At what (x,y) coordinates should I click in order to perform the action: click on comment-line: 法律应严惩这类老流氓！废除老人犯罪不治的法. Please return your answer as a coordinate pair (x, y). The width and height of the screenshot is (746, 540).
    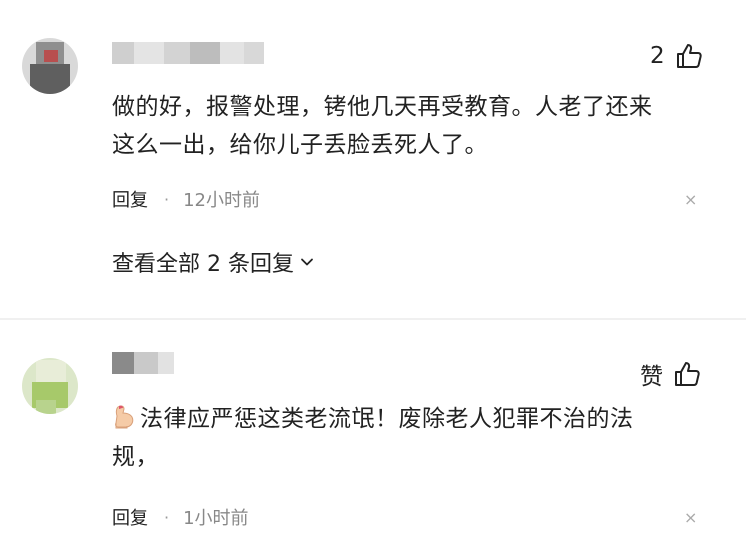
    Looking at the image, I should click on (412, 419).